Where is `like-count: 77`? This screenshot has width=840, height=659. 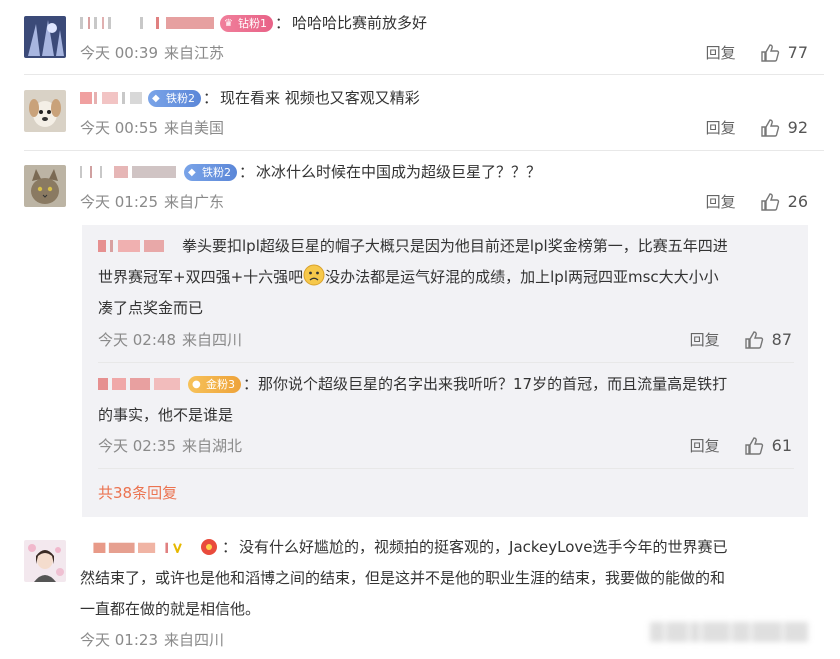
like-count: 77 is located at coordinates (797, 52).